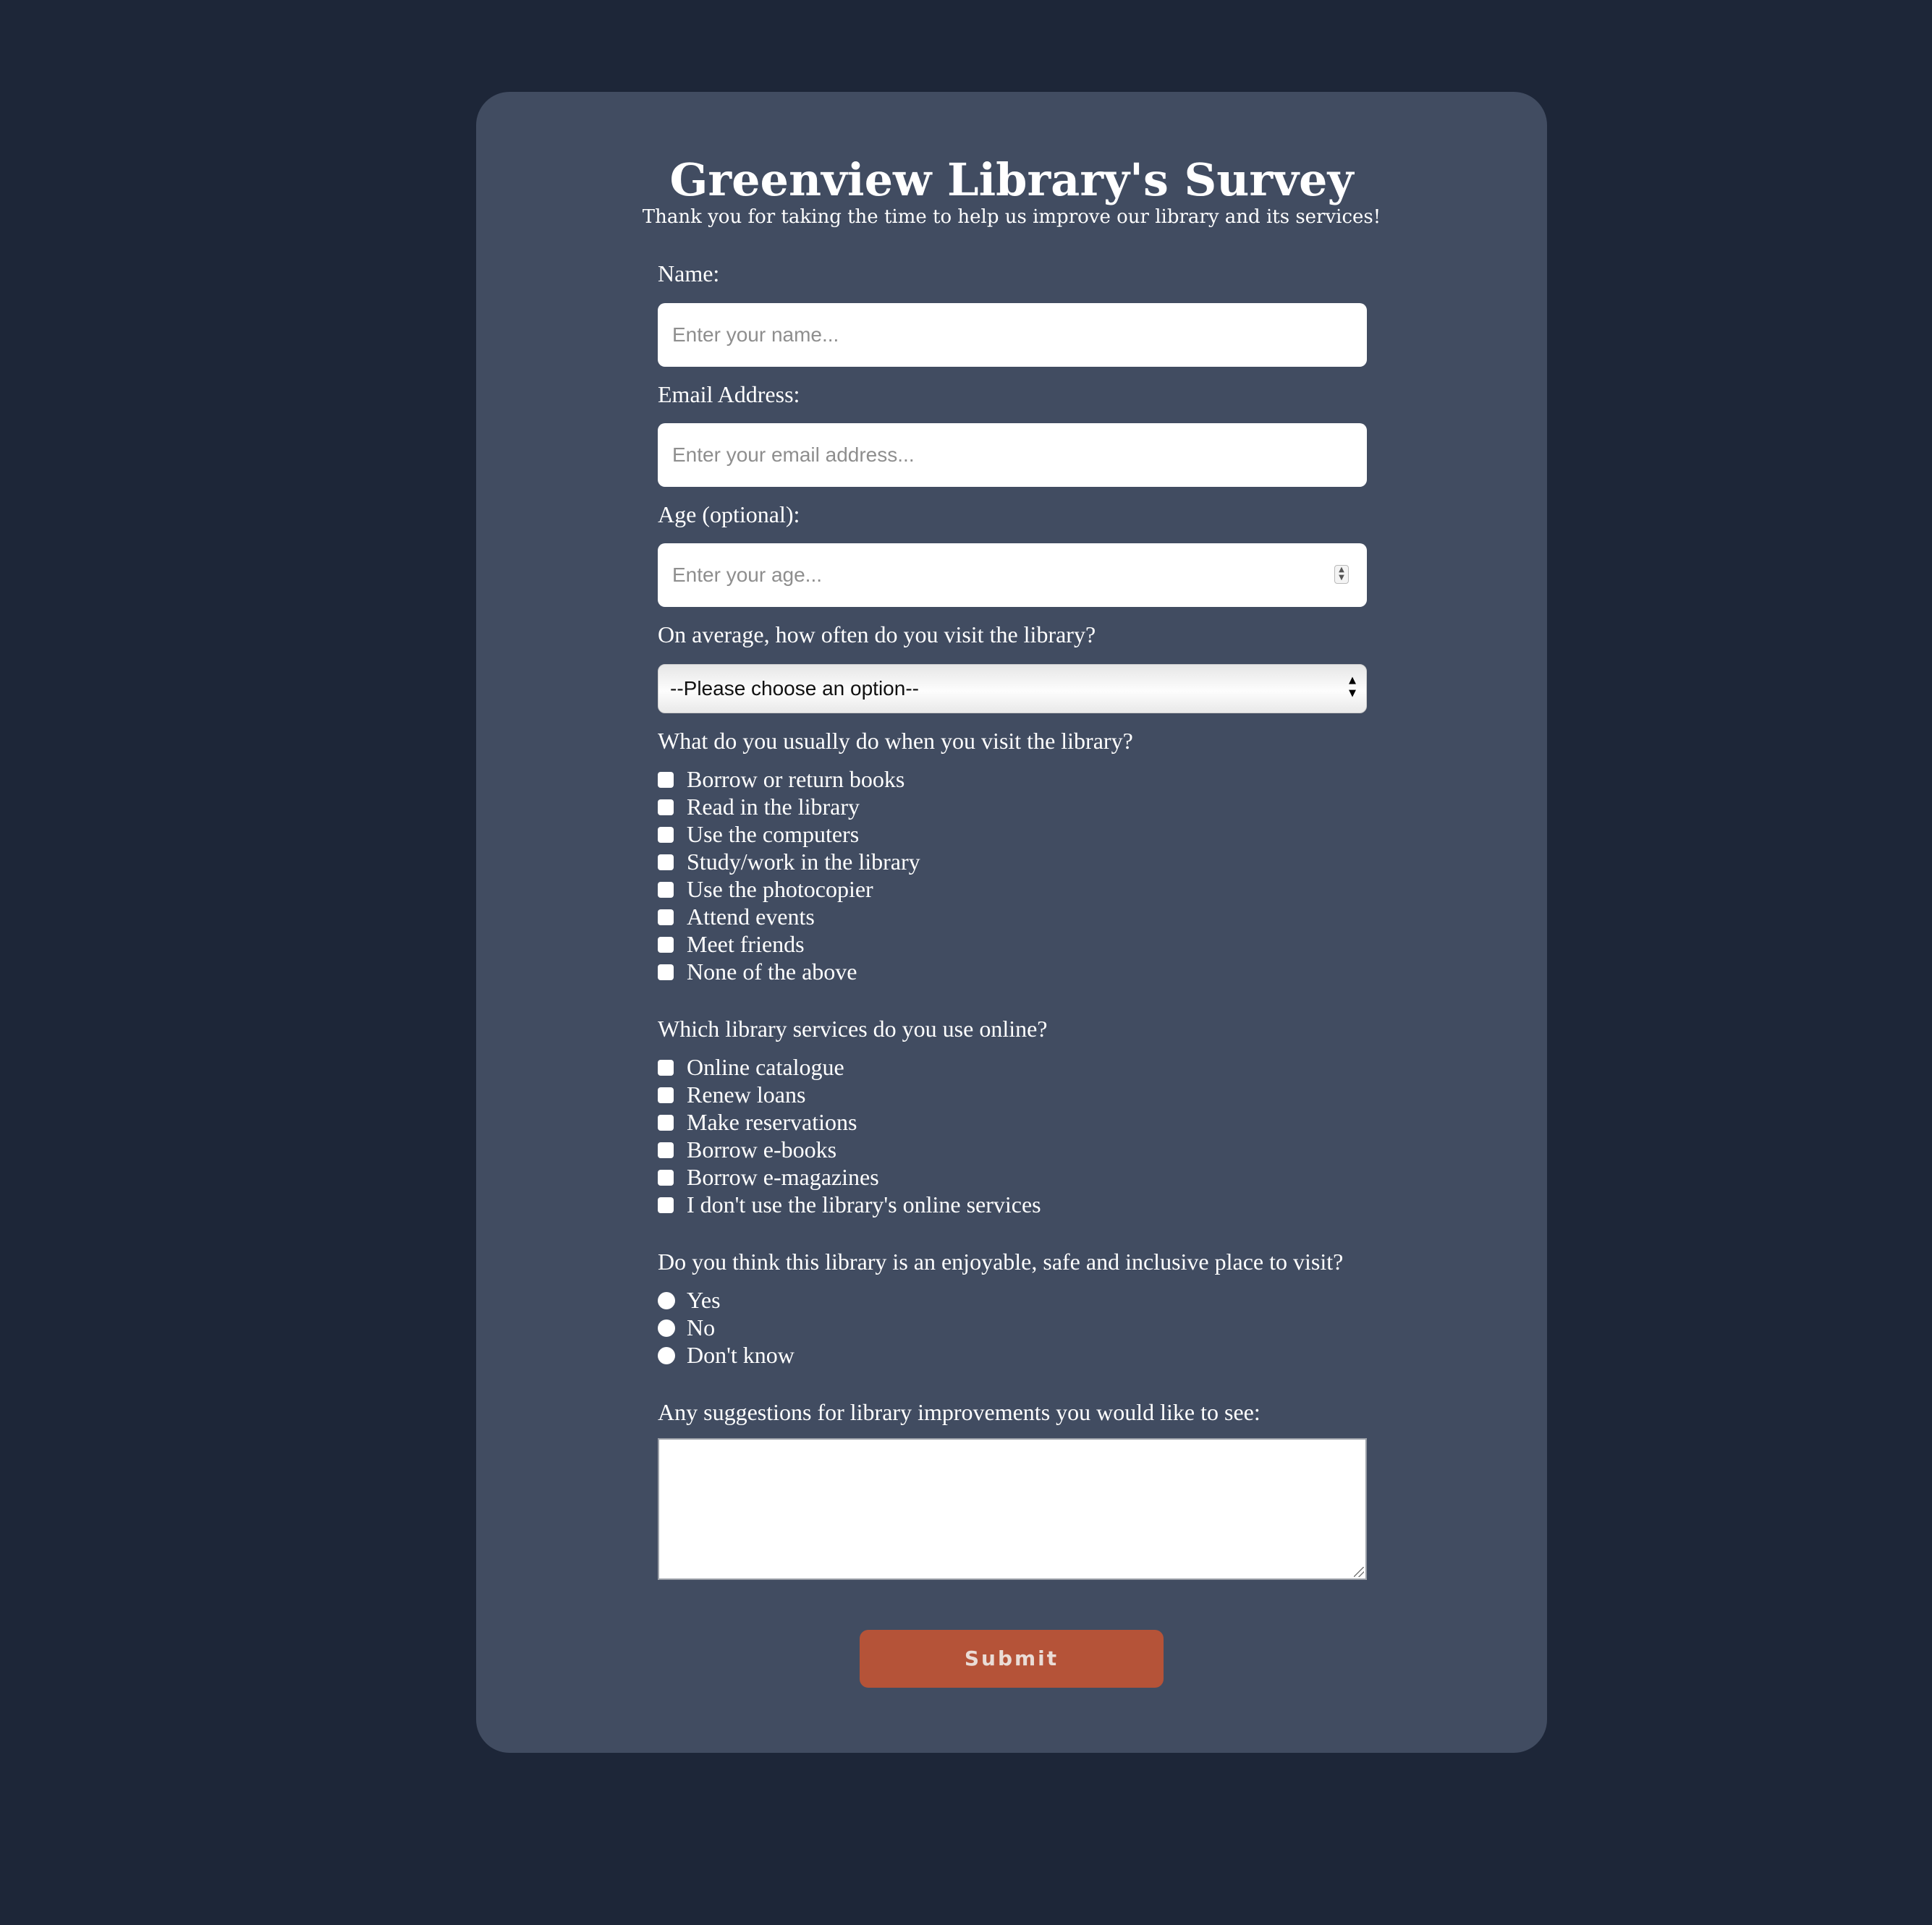 The width and height of the screenshot is (1932, 1925). Describe the element at coordinates (1012, 335) in the screenshot. I see `name-input` at that location.